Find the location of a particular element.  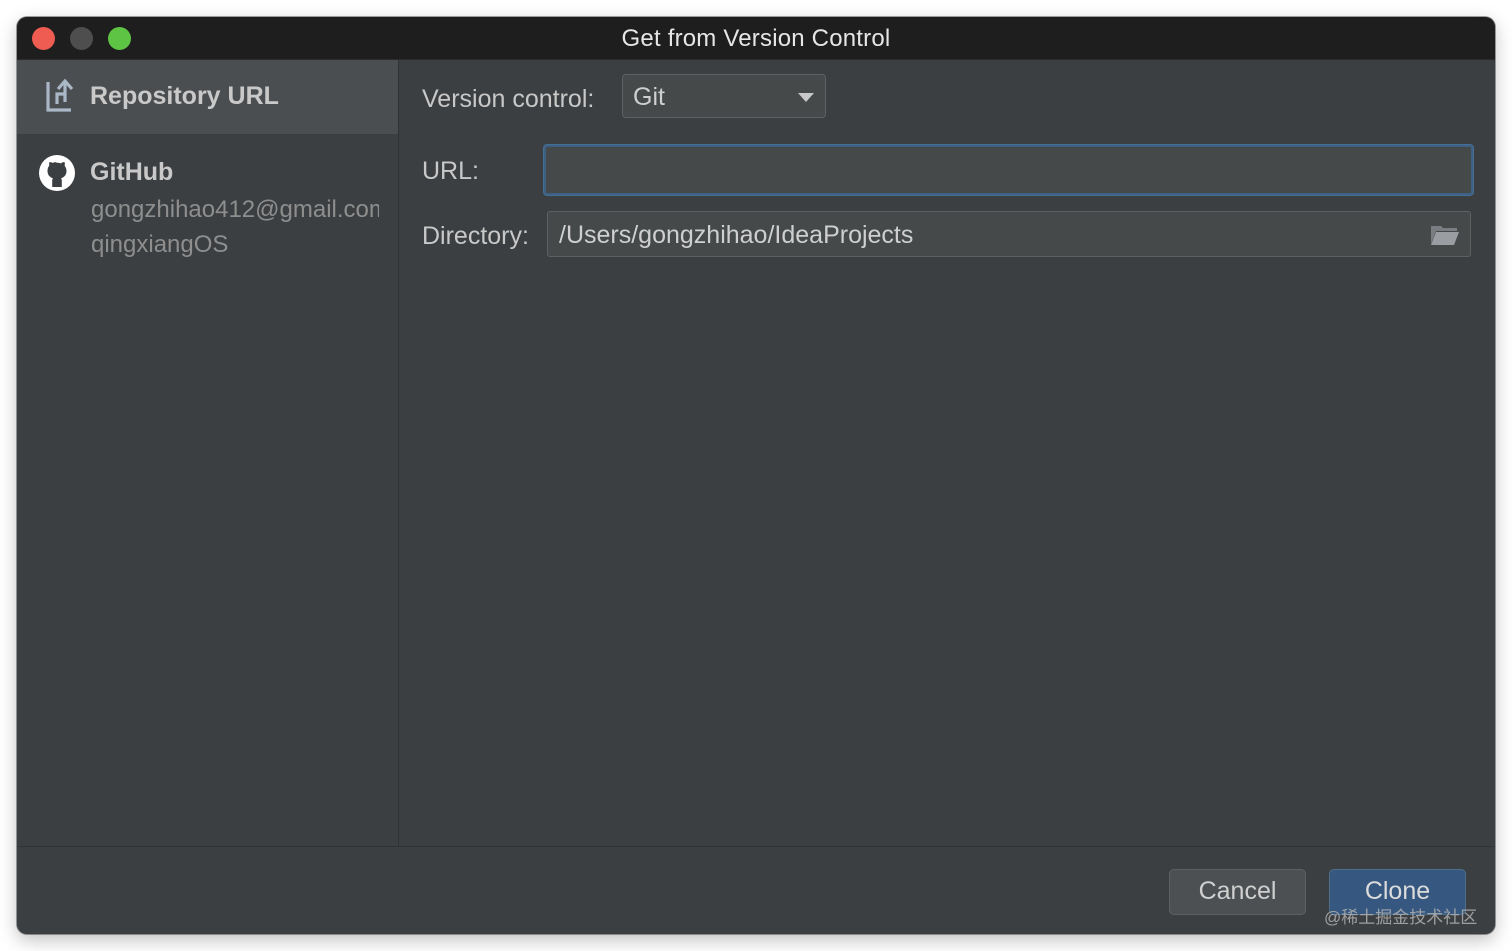

chevron-down-icon is located at coordinates (806, 97).